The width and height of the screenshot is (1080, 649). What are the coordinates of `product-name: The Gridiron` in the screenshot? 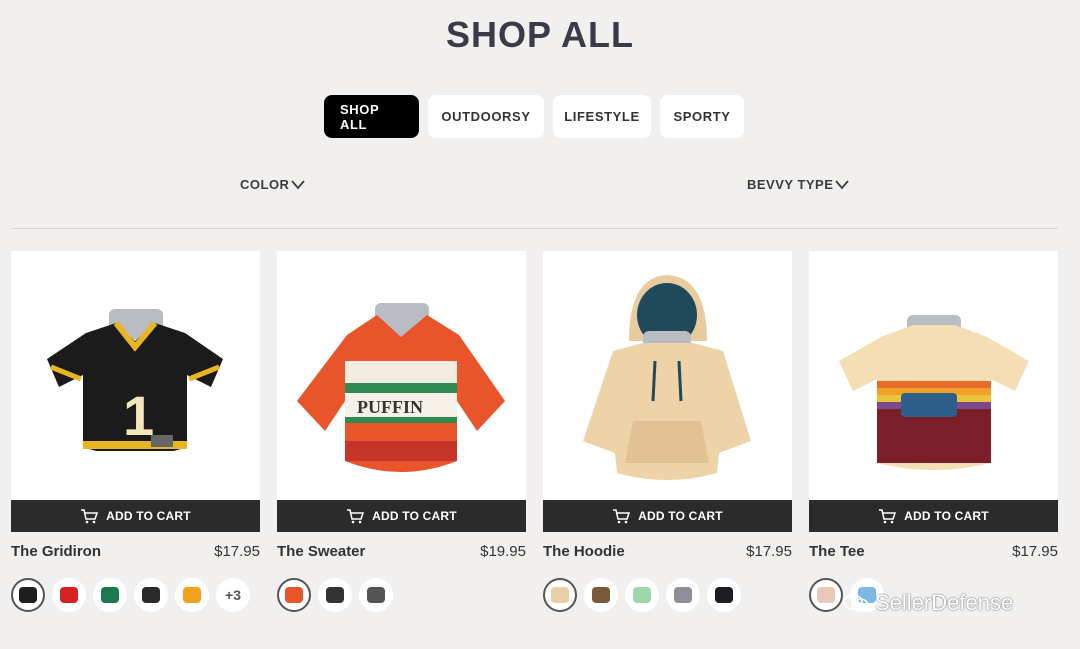 It's located at (56, 551).